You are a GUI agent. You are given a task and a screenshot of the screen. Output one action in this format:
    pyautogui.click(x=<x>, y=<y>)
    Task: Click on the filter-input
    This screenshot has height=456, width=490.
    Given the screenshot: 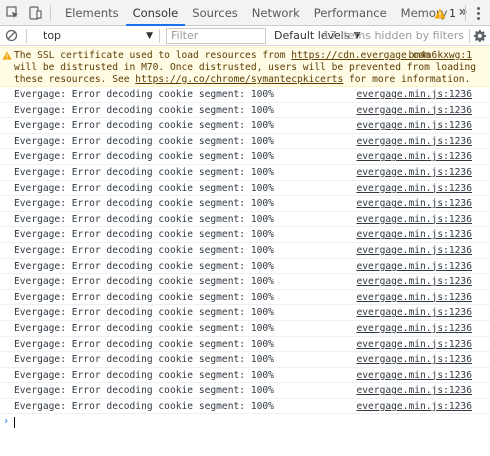 What is the action you would take?
    pyautogui.click(x=216, y=35)
    